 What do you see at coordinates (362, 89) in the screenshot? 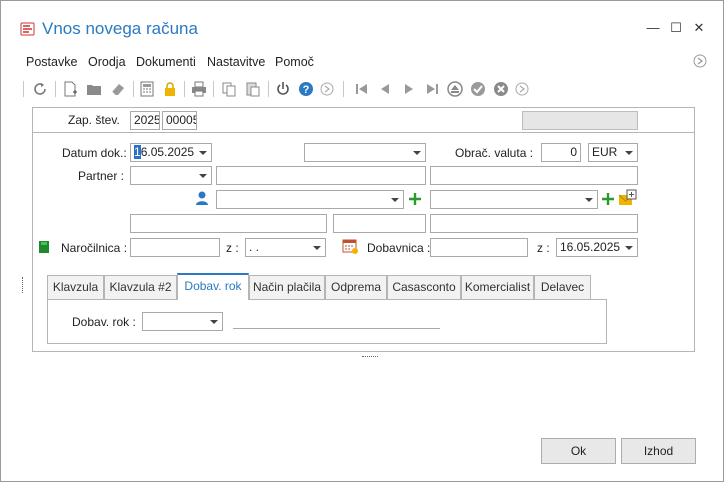
I see `first-record-icon` at bounding box center [362, 89].